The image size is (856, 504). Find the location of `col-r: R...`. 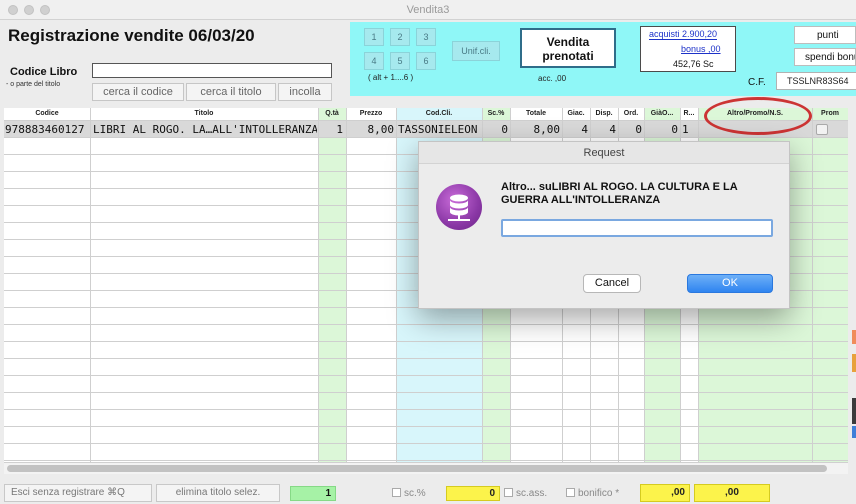

col-r: R... is located at coordinates (689, 114).